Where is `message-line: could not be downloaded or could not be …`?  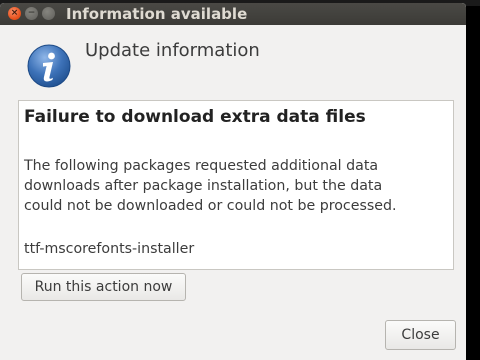 message-line: could not be downloaded or could not be … is located at coordinates (210, 206).